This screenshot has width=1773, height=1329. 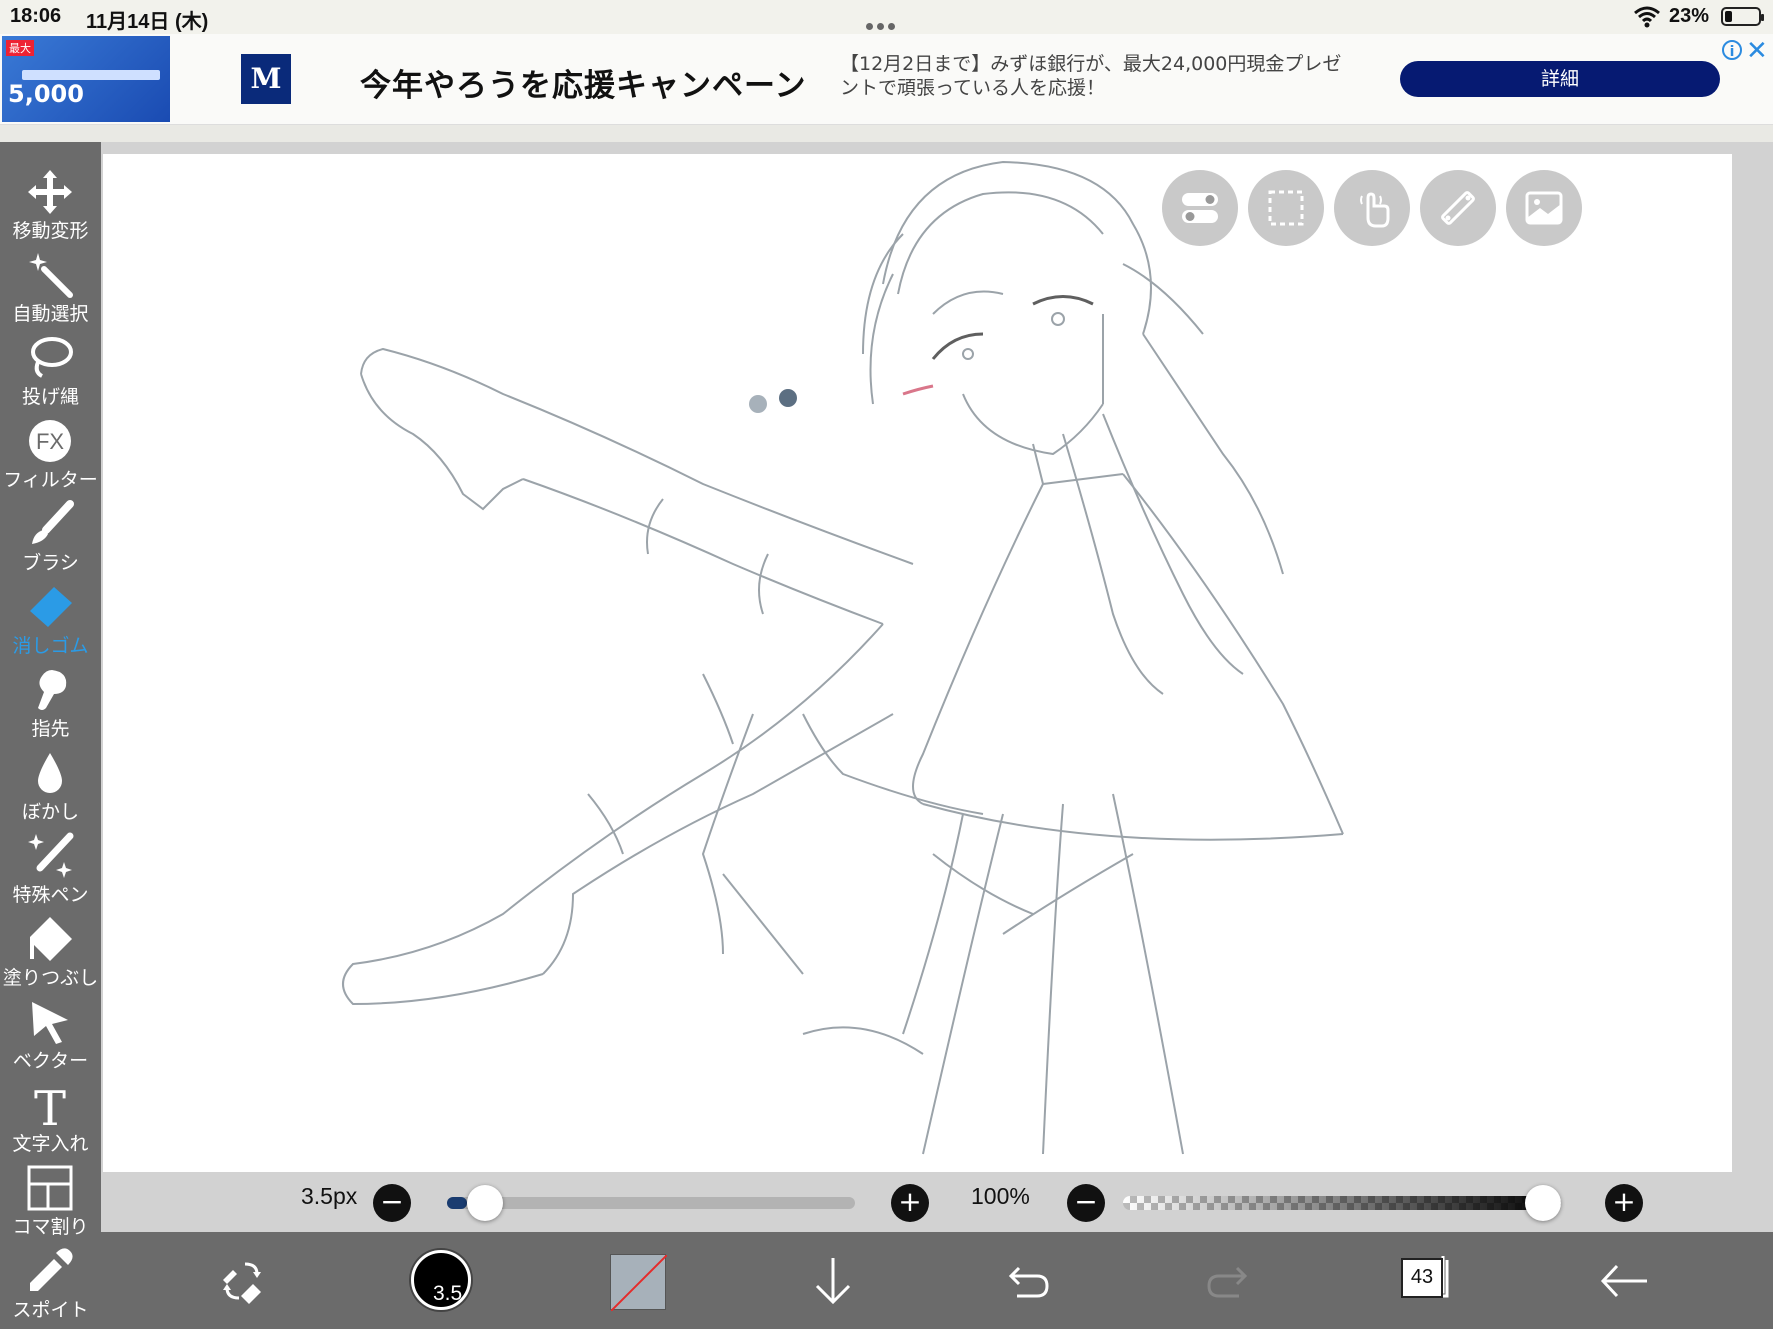 I want to click on ad-logo: M, so click(x=266, y=79).